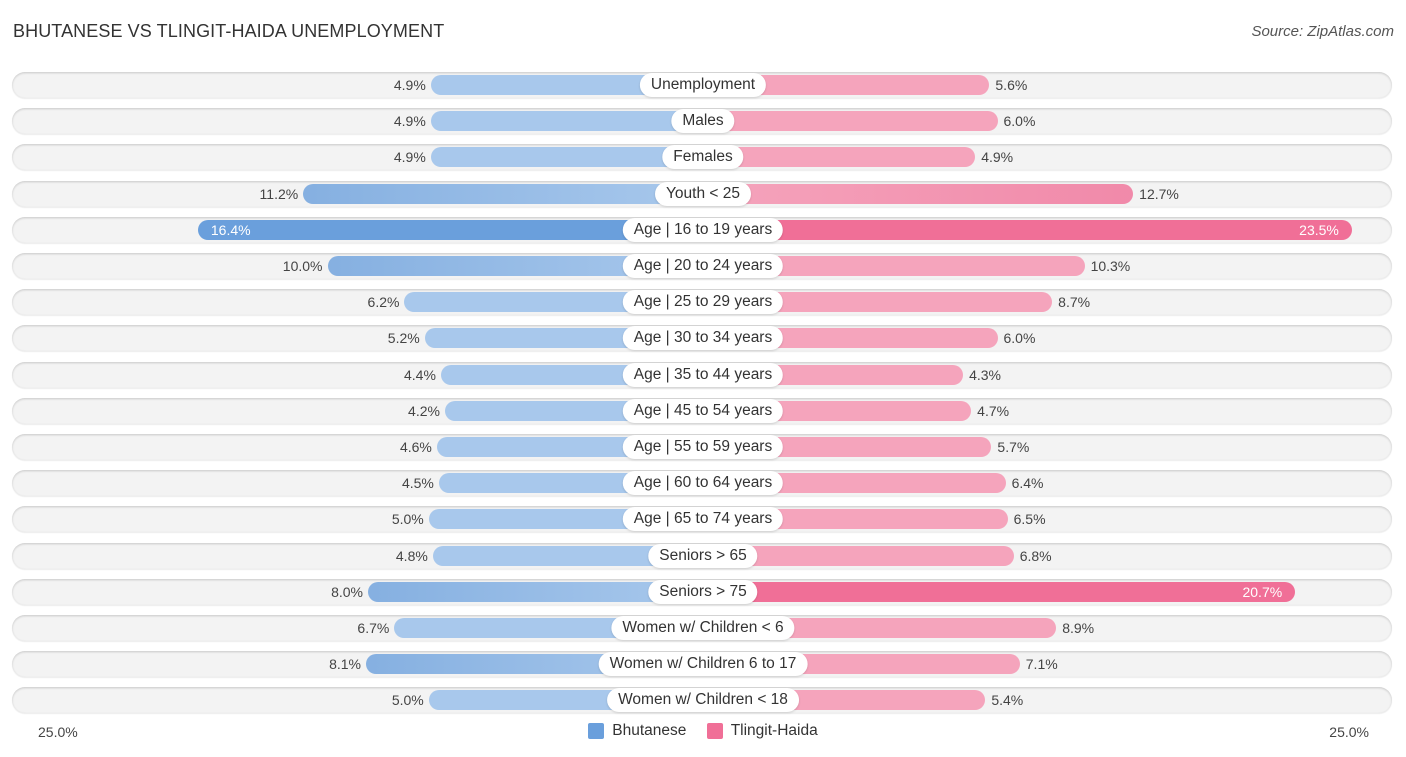 Image resolution: width=1406 pixels, height=757 pixels. Describe the element at coordinates (302, 266) in the screenshot. I see `value-label-bhutanese: 10.0%` at that location.